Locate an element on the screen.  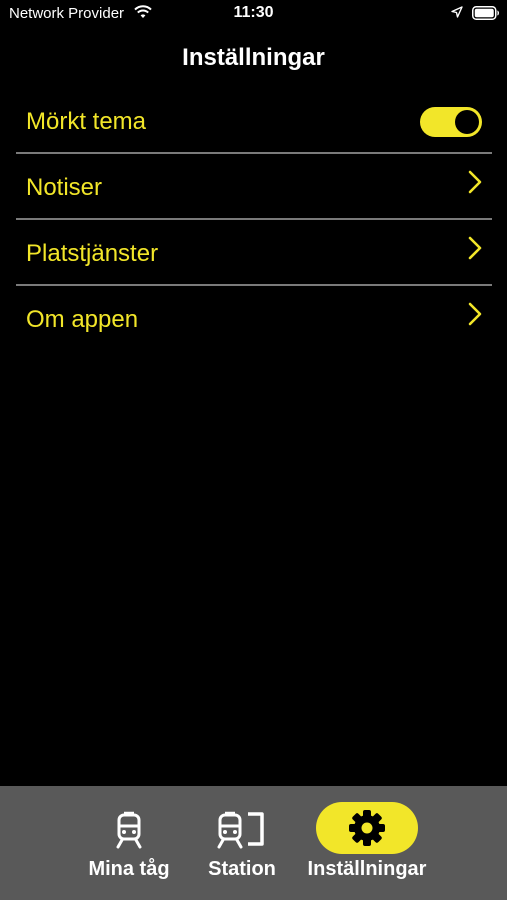
location-arrow-icon is located at coordinates (457, 12).